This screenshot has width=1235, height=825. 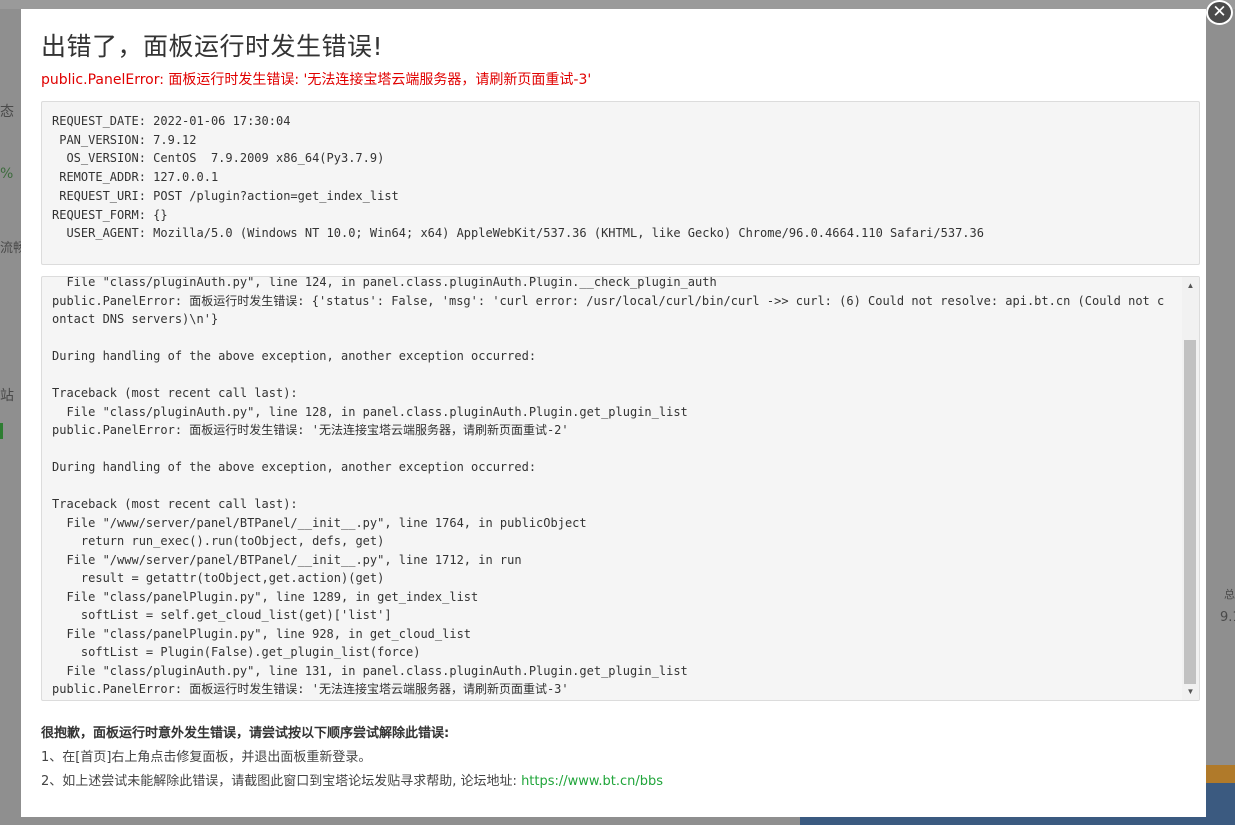 What do you see at coordinates (281, 781) in the screenshot?
I see `help-step-2-text: 2、如上述尝试未能解除此错误，请截图此窗口到宝塔论坛发贴寻求帮助, 论坛地址:` at bounding box center [281, 781].